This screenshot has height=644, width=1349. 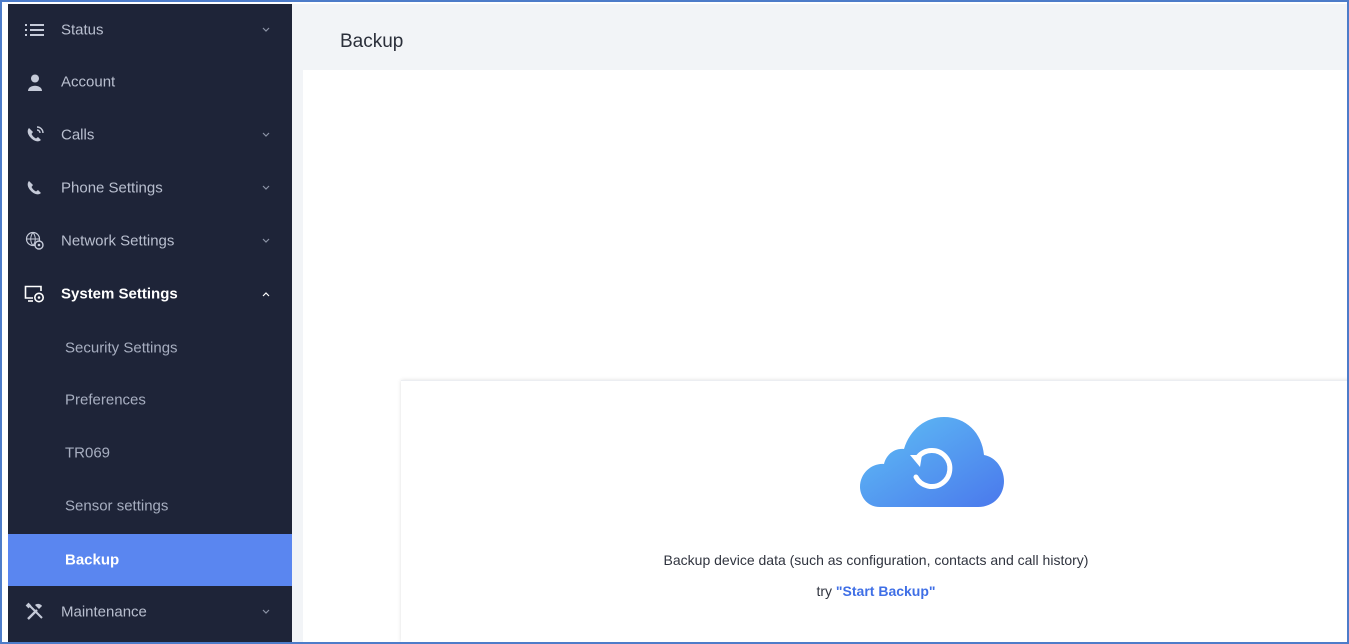 What do you see at coordinates (35, 188) in the screenshot?
I see `phone-icon` at bounding box center [35, 188].